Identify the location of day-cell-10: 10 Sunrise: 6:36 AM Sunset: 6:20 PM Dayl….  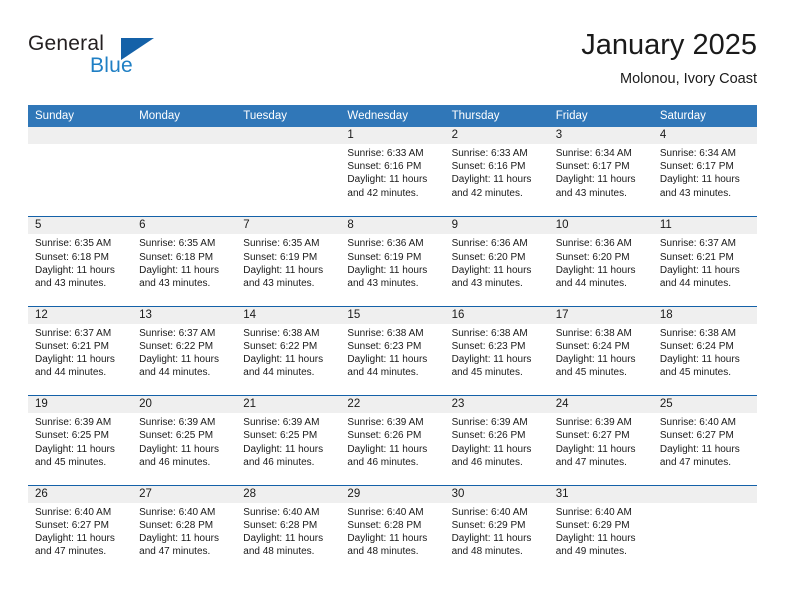
(600, 261).